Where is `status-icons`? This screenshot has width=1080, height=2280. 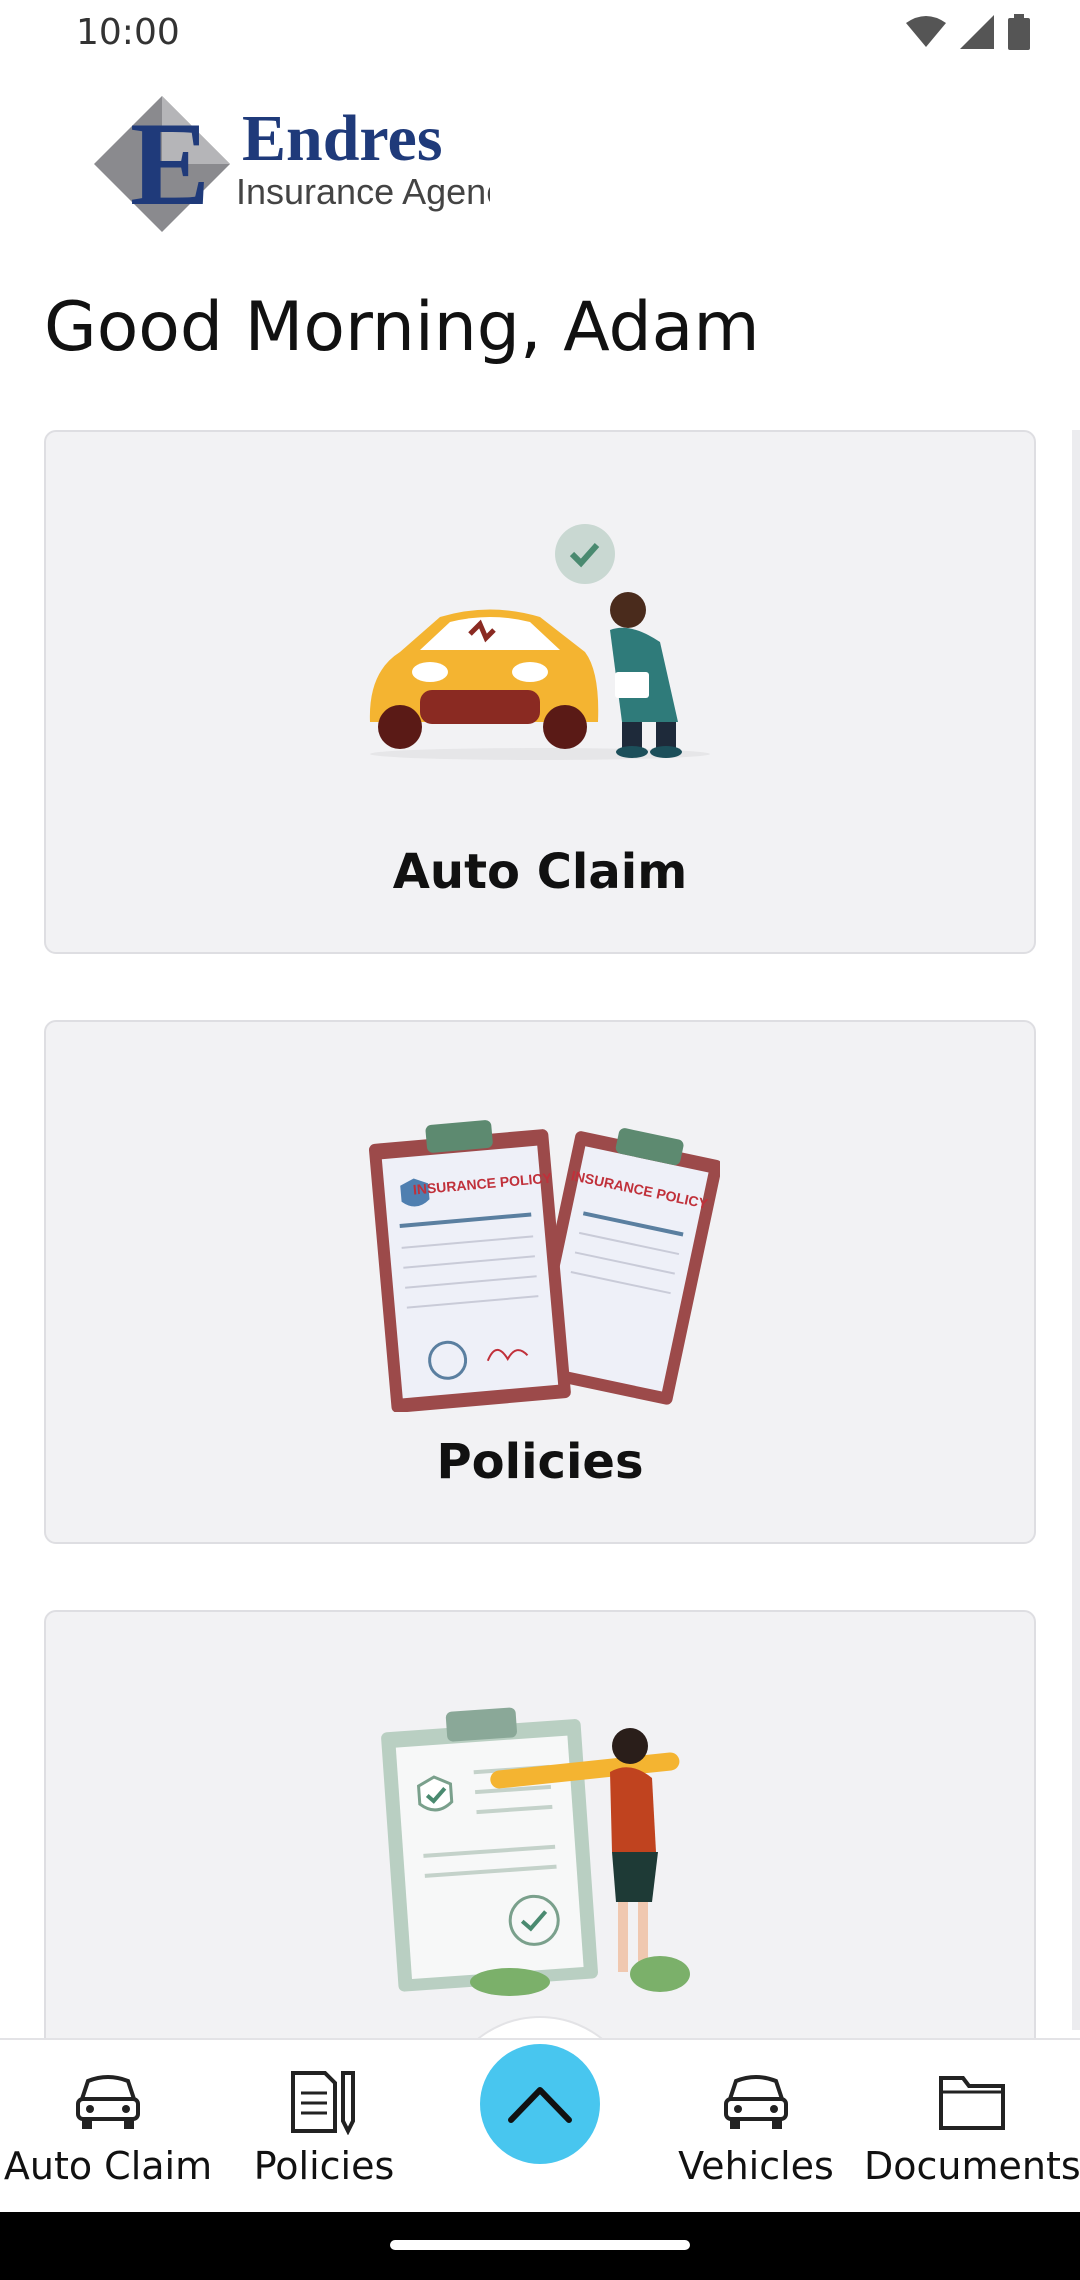 status-icons is located at coordinates (968, 32).